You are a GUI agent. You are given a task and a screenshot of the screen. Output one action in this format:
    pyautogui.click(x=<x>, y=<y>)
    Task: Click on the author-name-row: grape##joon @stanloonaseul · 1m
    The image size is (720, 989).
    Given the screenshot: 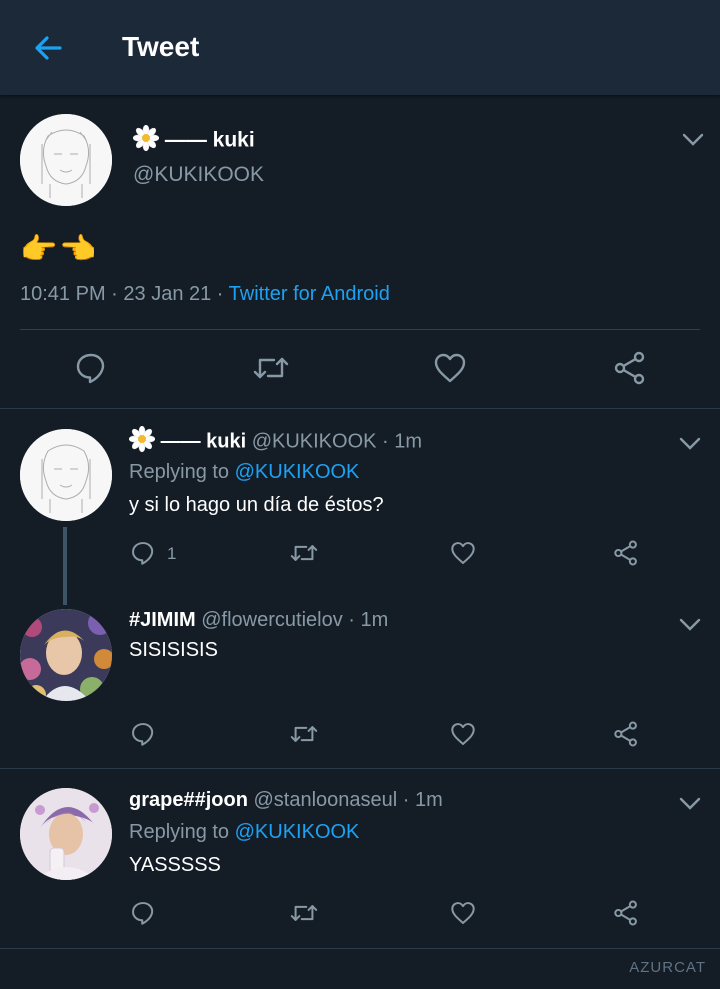 What is the action you would take?
    pyautogui.click(x=286, y=800)
    